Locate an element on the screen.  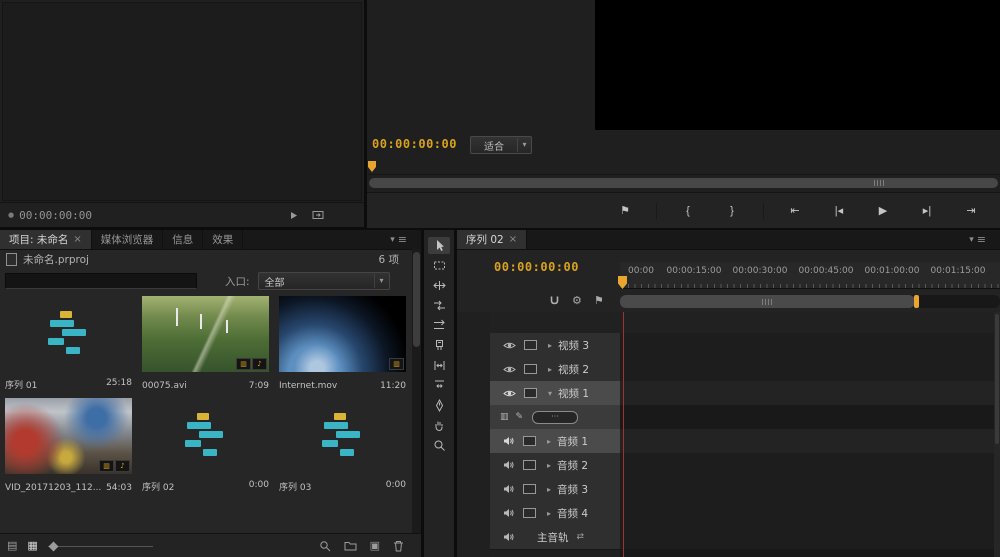
track-header-video-3: ▸ 视频 3 is located at coordinates (555, 345).